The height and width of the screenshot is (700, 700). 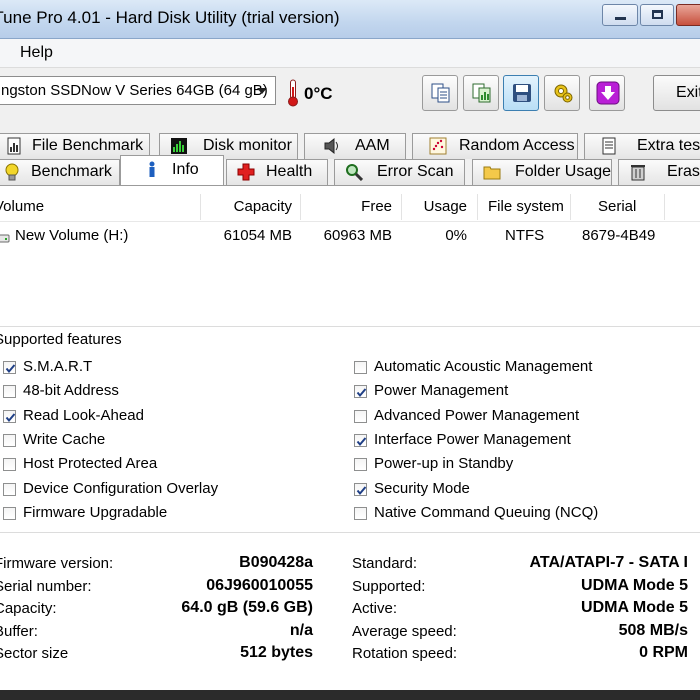 What do you see at coordinates (542, 172) in the screenshot?
I see `tab-folder-usage: Folder Usage` at bounding box center [542, 172].